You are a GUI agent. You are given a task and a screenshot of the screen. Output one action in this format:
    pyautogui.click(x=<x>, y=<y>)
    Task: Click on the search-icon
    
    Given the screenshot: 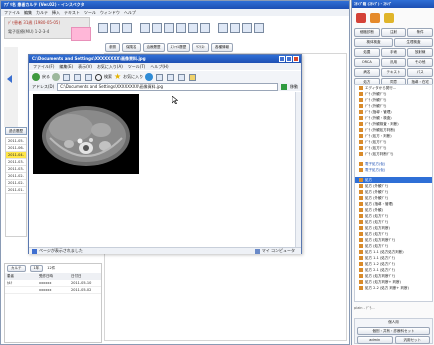 What is the action you would take?
    pyautogui.click(x=98, y=77)
    